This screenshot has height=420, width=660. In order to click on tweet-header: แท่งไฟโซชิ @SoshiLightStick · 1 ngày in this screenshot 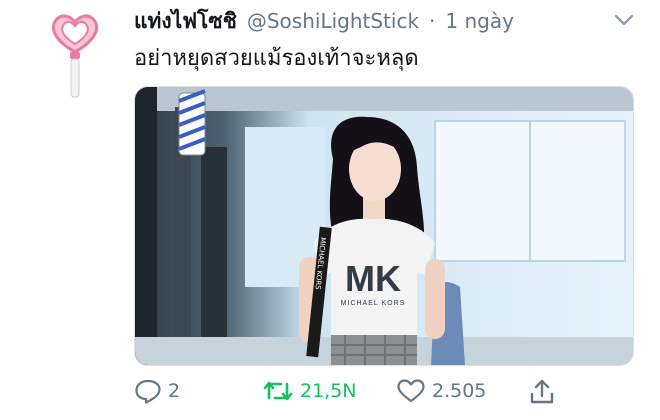, I will do `click(382, 21)`.